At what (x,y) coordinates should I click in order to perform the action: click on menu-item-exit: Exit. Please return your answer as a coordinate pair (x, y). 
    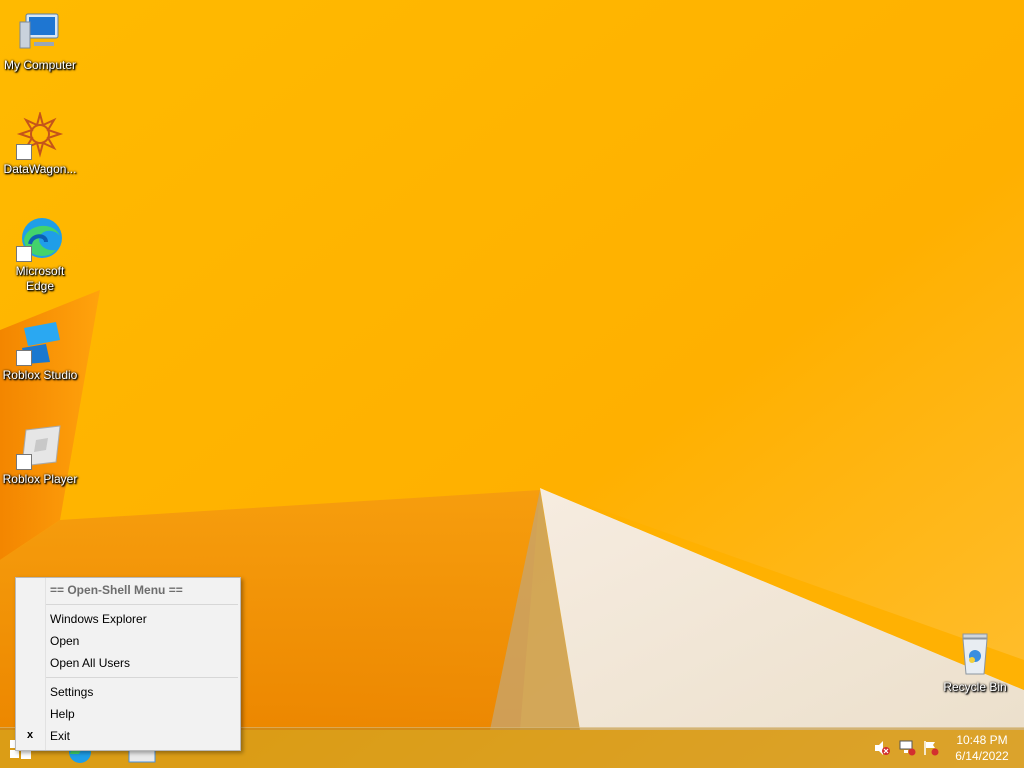
    Looking at the image, I should click on (60, 736).